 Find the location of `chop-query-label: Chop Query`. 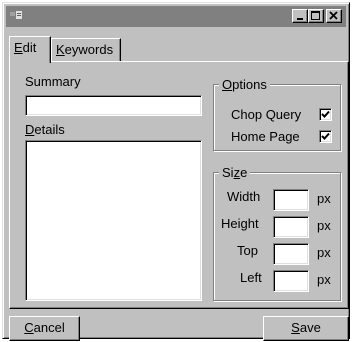

chop-query-label: Chop Query is located at coordinates (266, 114).